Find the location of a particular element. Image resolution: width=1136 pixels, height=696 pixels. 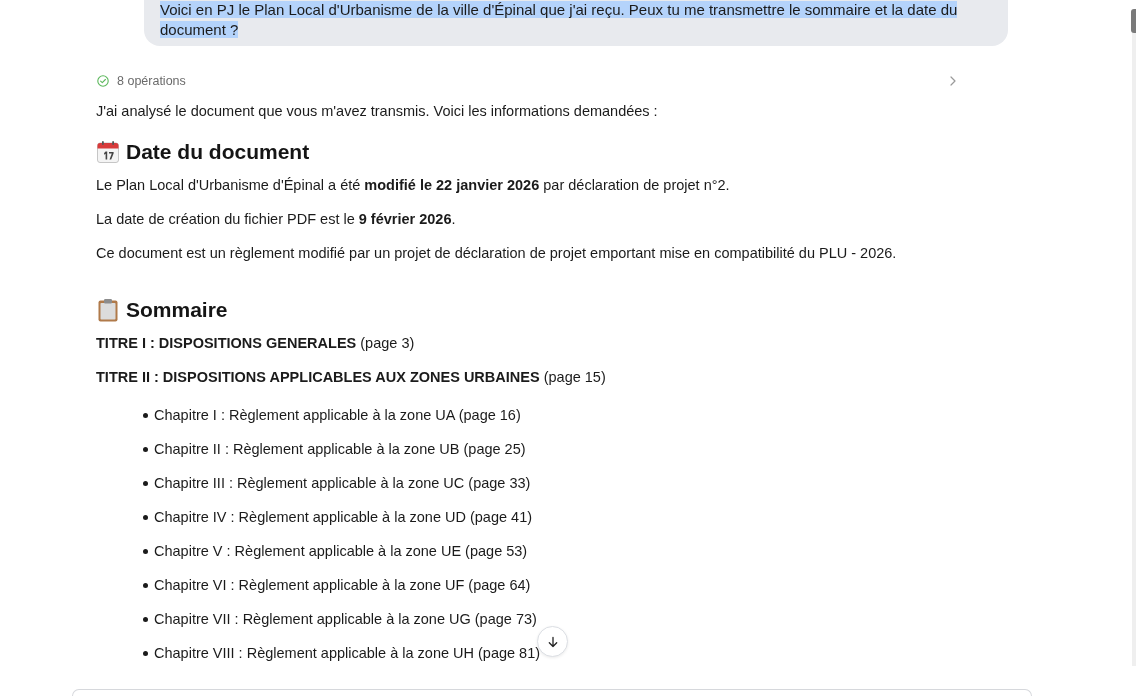

clipboard-icon is located at coordinates (108, 310).